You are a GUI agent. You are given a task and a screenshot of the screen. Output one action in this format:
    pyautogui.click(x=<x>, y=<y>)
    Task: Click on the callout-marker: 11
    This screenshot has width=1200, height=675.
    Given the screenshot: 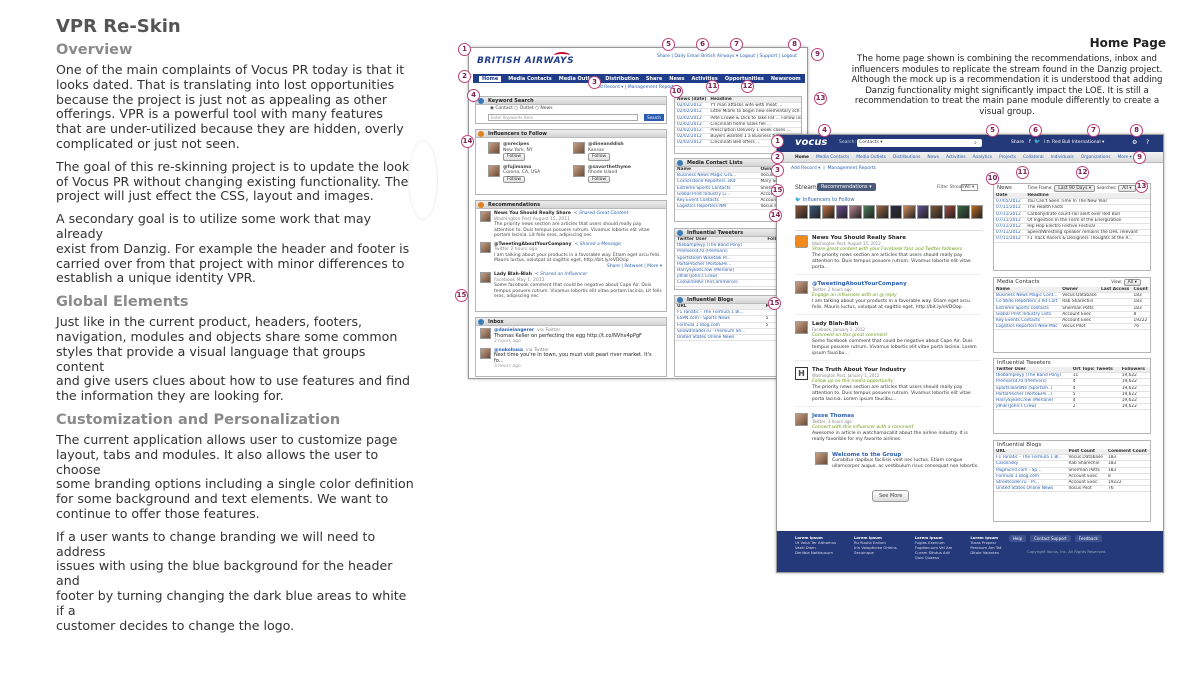 What is the action you would take?
    pyautogui.click(x=712, y=86)
    